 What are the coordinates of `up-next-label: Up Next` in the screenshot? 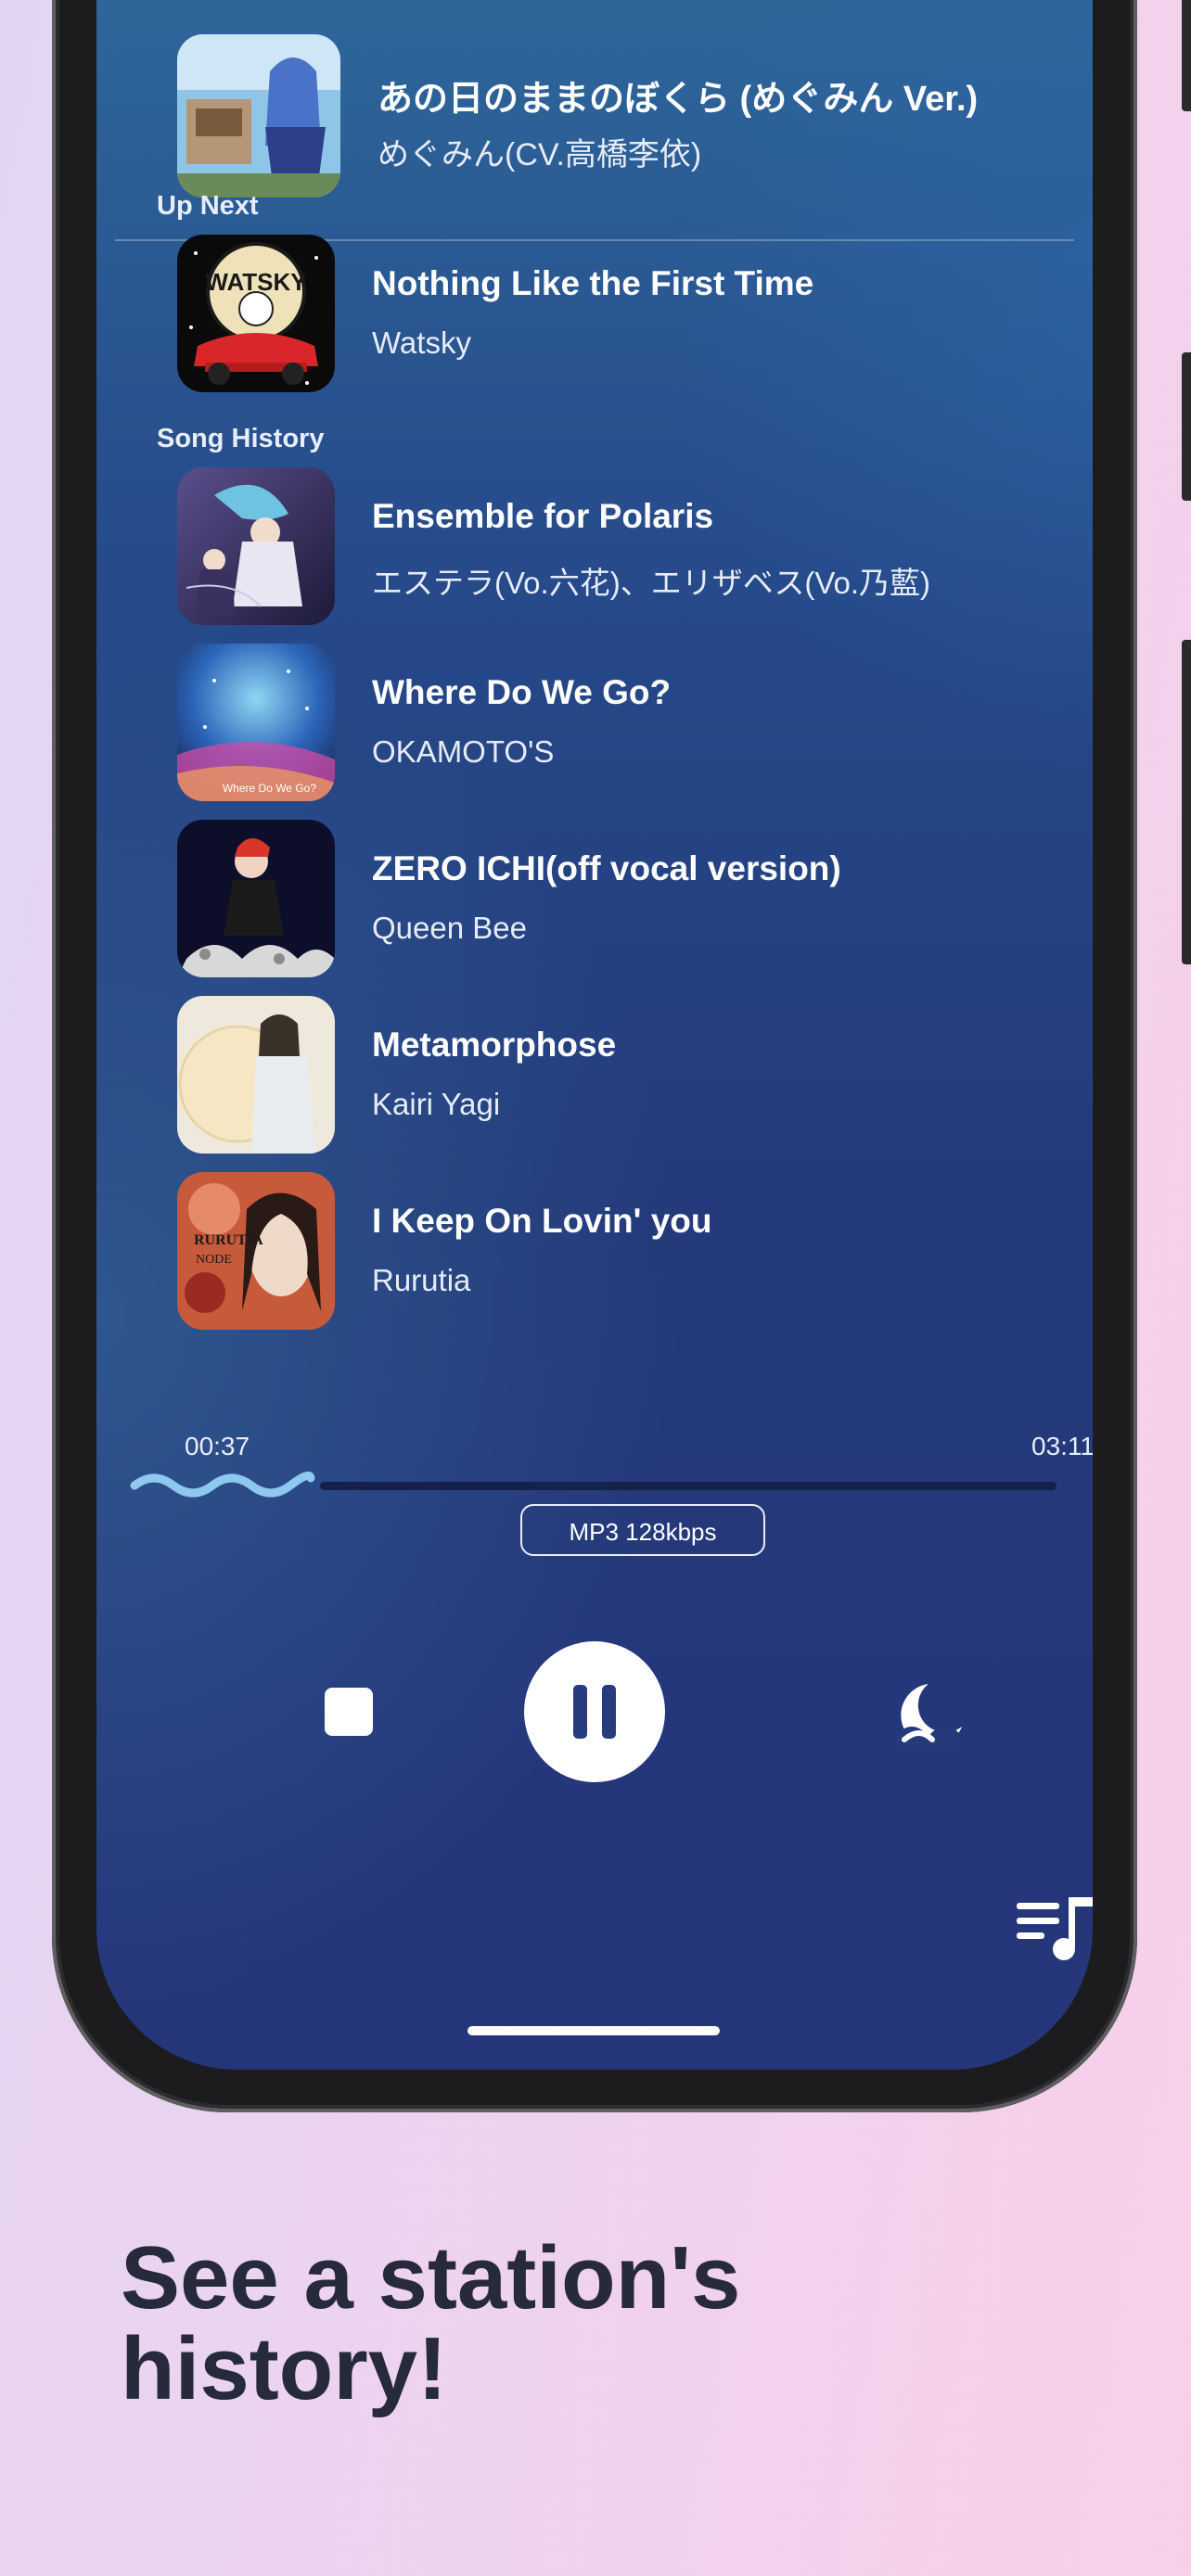 It's located at (208, 206).